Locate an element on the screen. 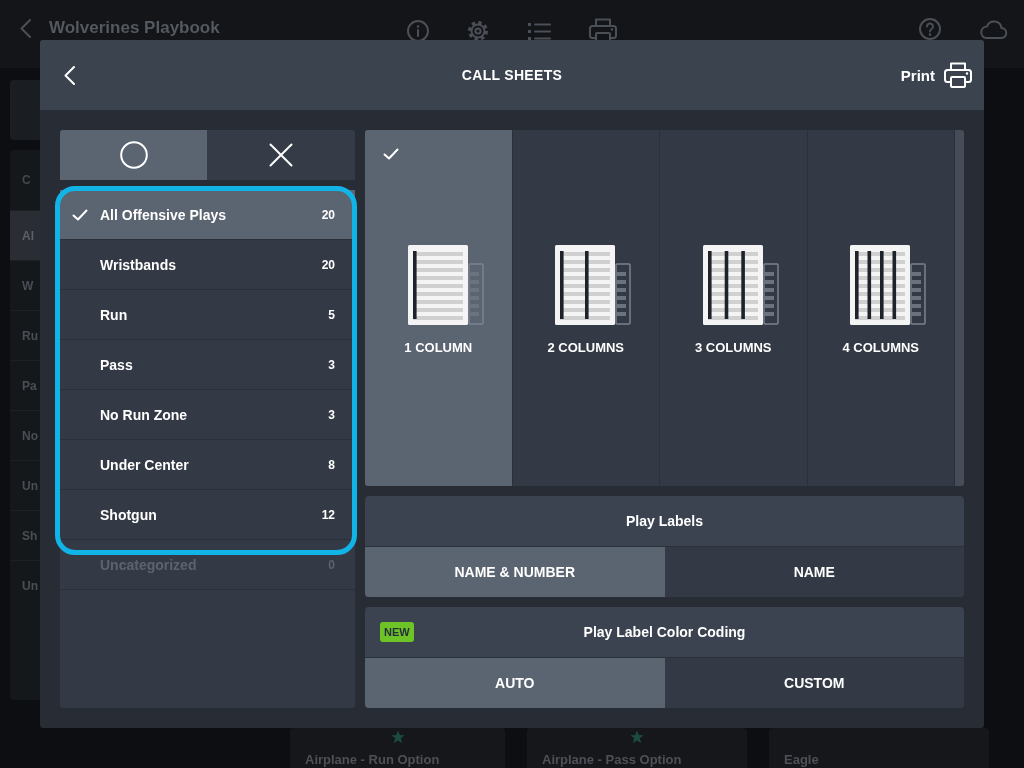 Image resolution: width=1024 pixels, height=768 pixels. play-count: 8 is located at coordinates (331, 464).